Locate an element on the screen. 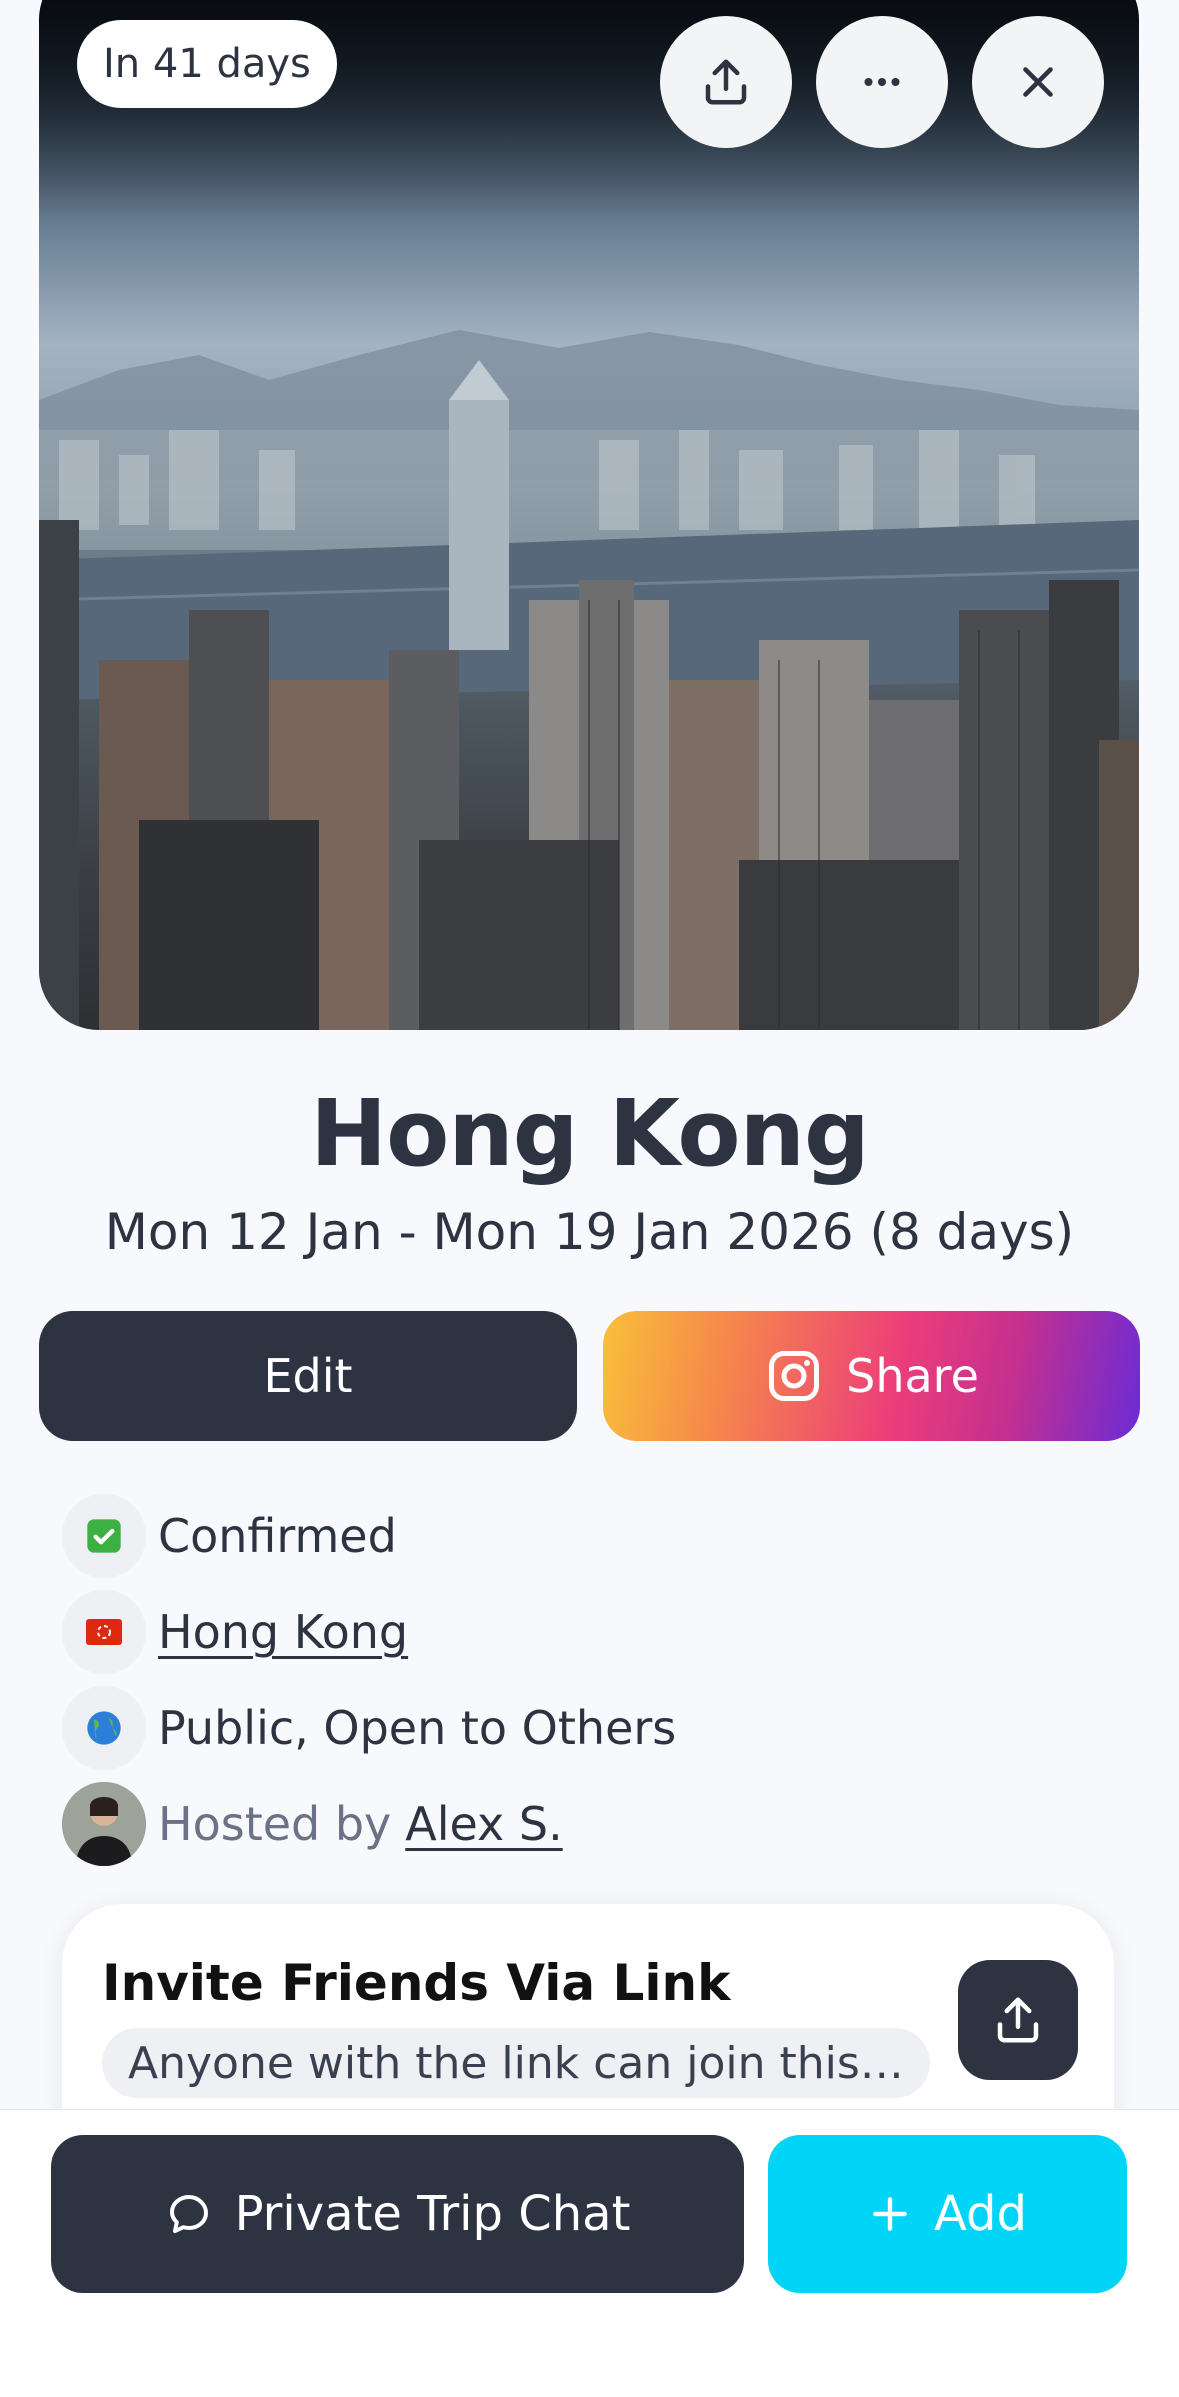  host-row: Hosted by Alex S. is located at coordinates (312, 1824).